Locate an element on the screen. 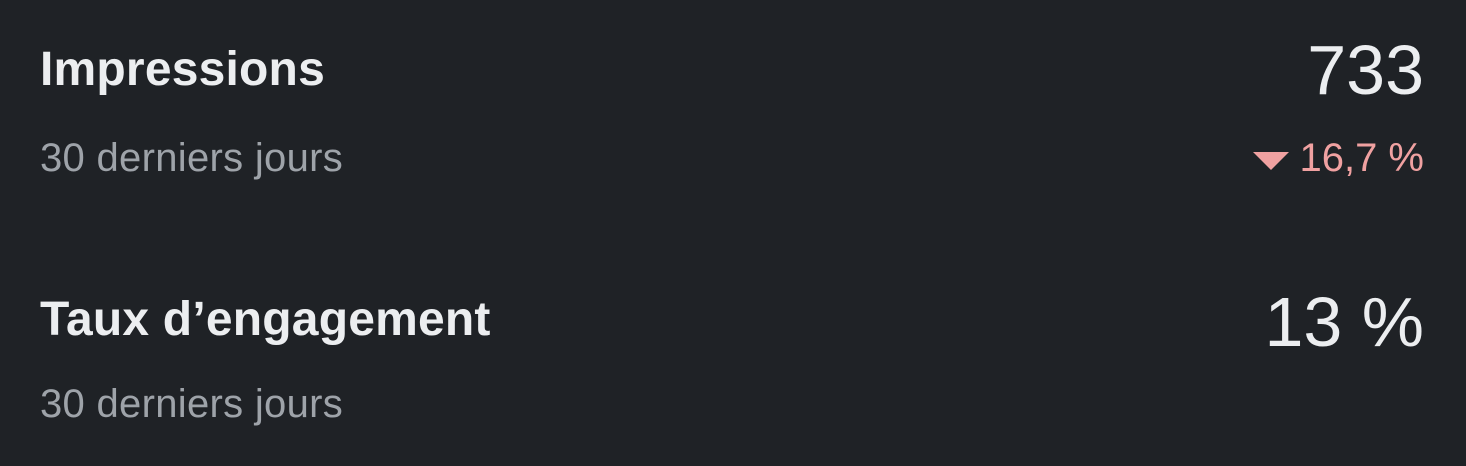 This screenshot has height=466, width=1466. metric-title: Taux d’engagement is located at coordinates (265, 319).